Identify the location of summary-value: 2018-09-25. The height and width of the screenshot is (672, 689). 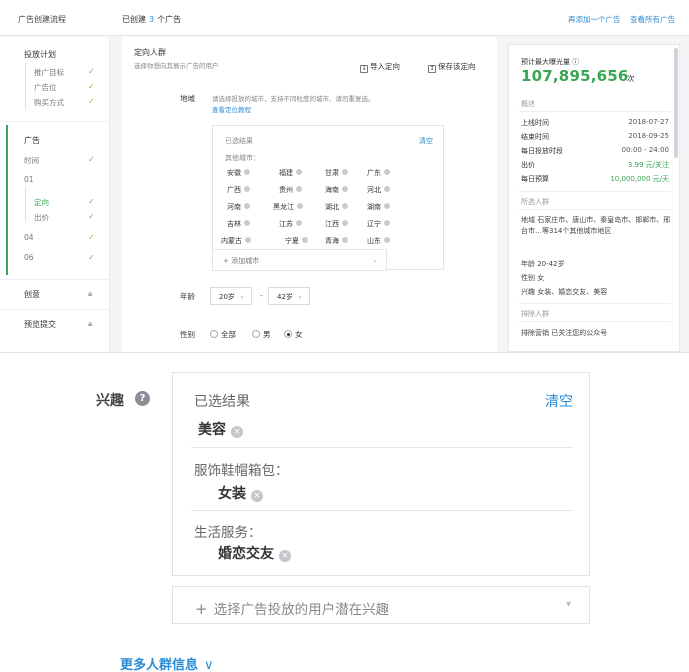
(648, 136).